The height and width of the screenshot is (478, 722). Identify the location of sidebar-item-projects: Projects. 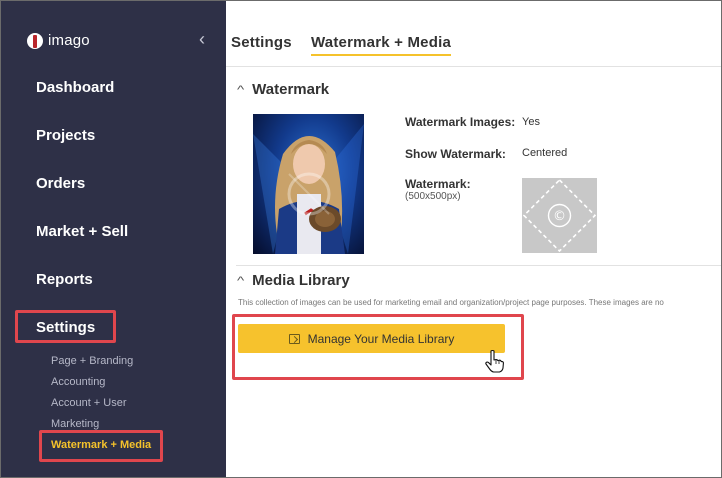
(65, 135).